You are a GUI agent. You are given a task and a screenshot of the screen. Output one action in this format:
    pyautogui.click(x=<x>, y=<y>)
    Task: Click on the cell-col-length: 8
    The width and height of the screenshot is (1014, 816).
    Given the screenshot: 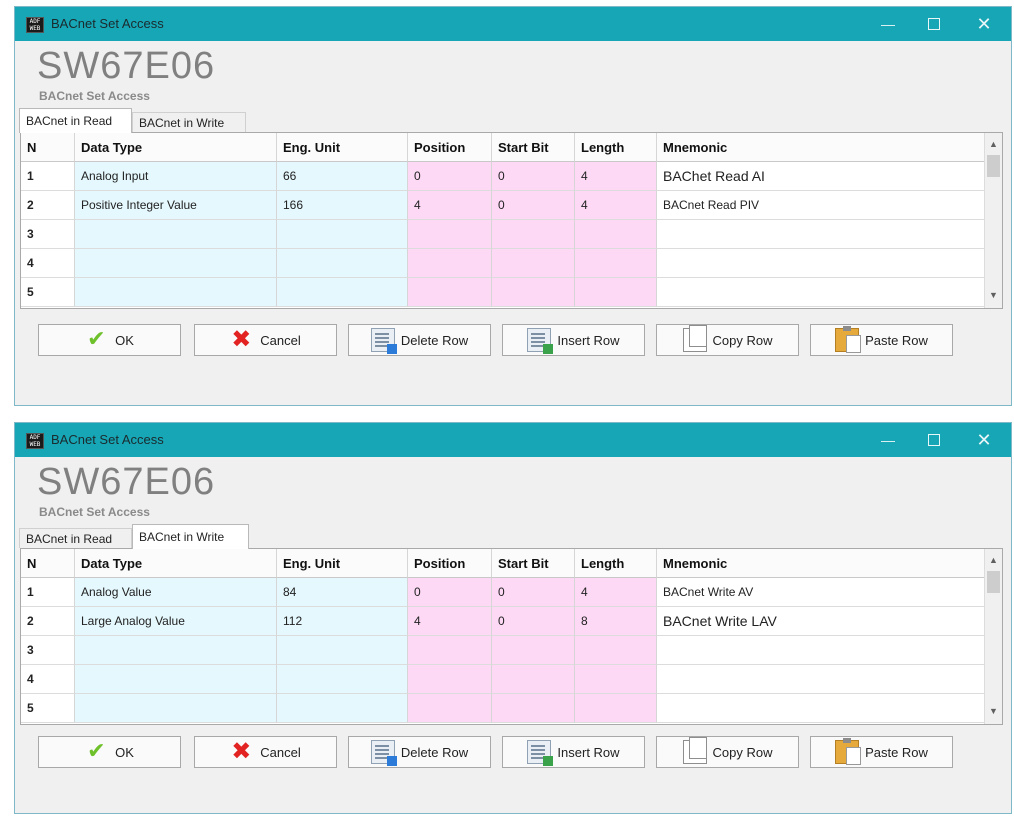 What is the action you would take?
    pyautogui.click(x=616, y=621)
    